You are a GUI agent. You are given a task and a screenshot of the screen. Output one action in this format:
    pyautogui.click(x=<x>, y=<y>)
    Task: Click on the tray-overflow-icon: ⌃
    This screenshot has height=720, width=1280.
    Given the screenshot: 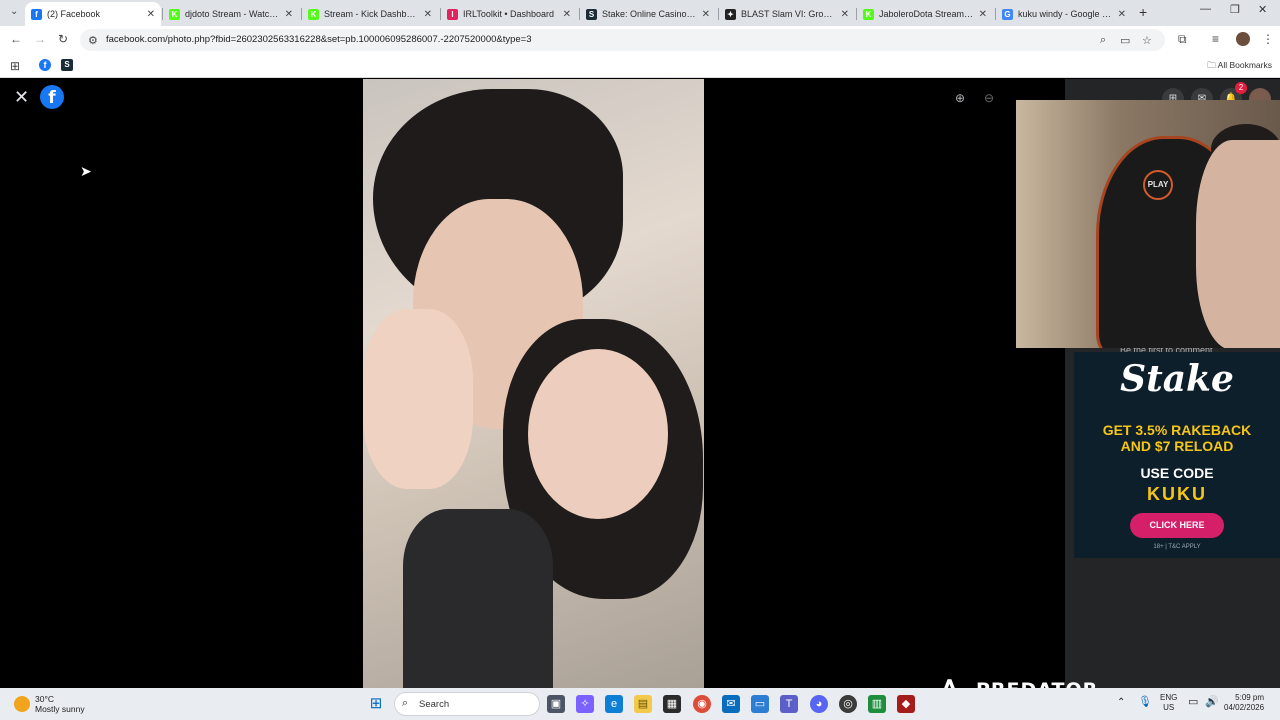 What is the action you would take?
    pyautogui.click(x=1121, y=703)
    